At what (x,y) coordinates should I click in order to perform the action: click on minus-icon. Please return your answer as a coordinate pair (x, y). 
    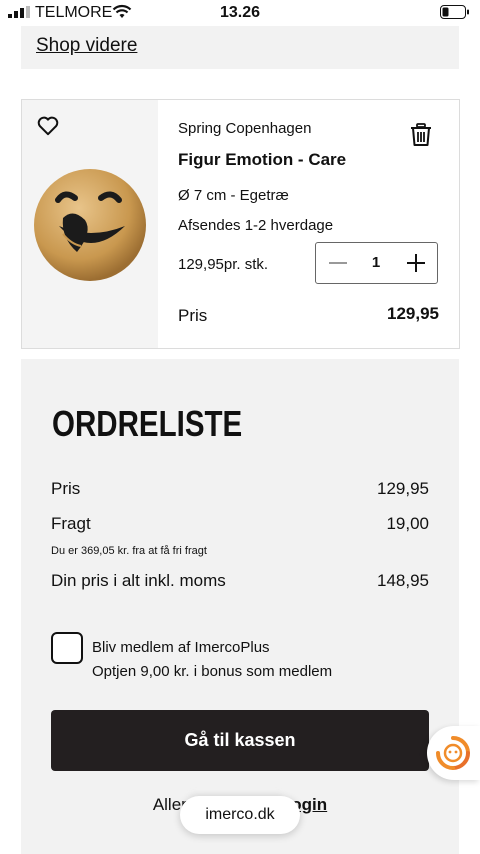
    Looking at the image, I should click on (338, 263).